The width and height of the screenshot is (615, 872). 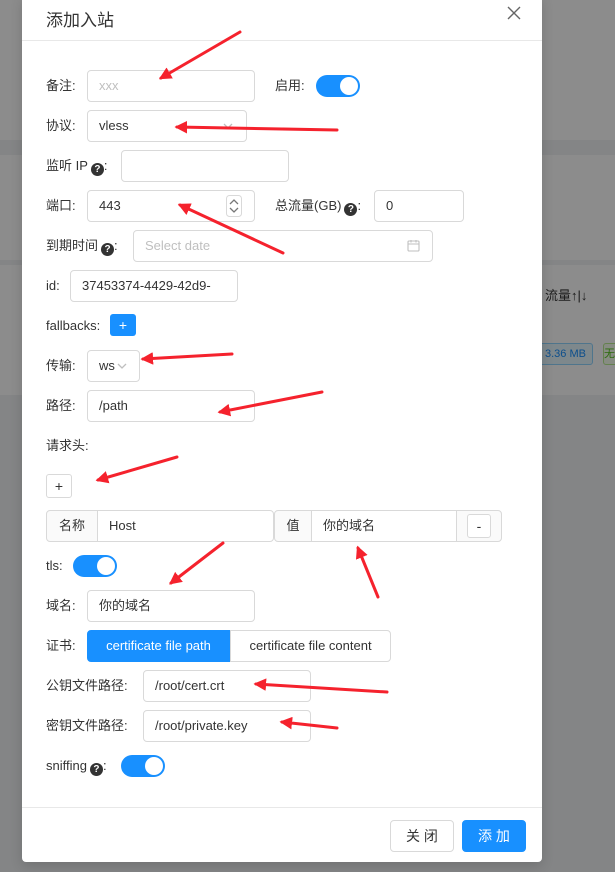 What do you see at coordinates (80, 20) in the screenshot?
I see `modal-title: 添加入站` at bounding box center [80, 20].